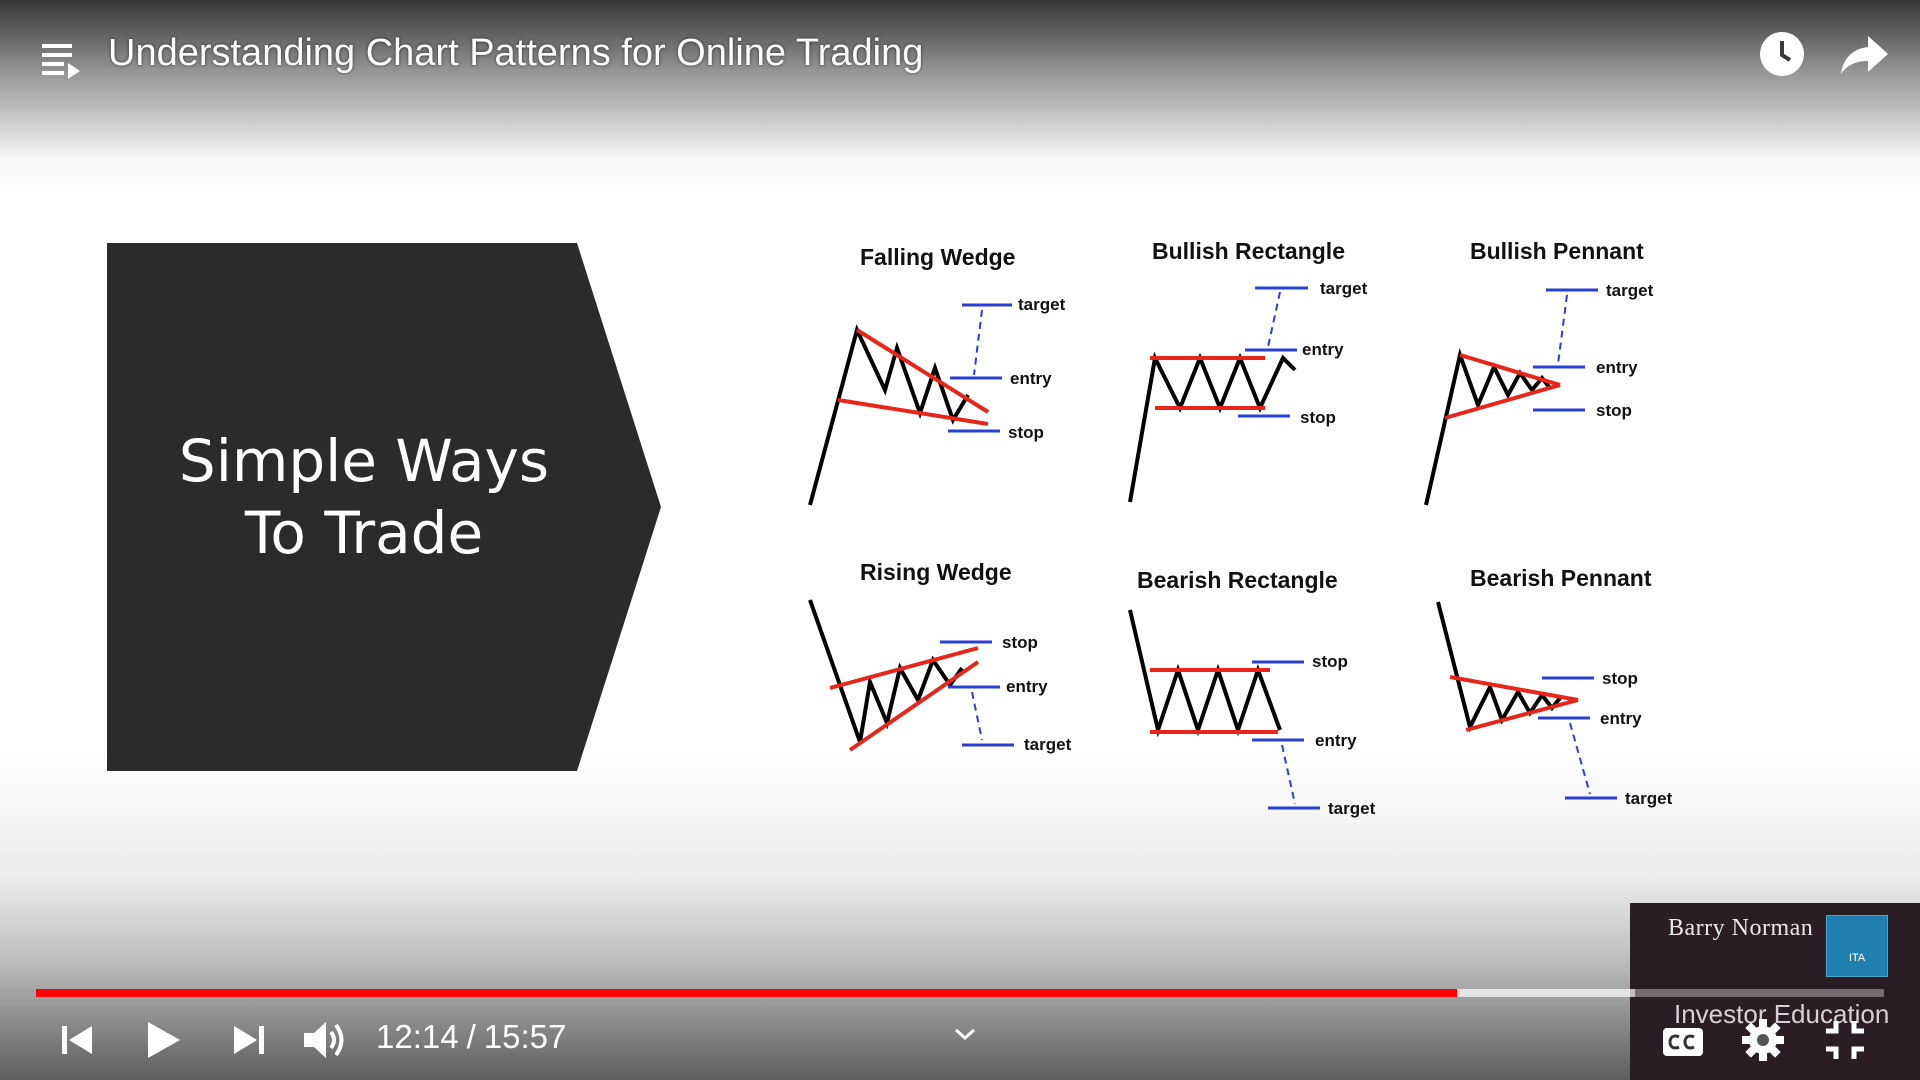  I want to click on rising-wedge-title: Rising Wedge, so click(936, 572).